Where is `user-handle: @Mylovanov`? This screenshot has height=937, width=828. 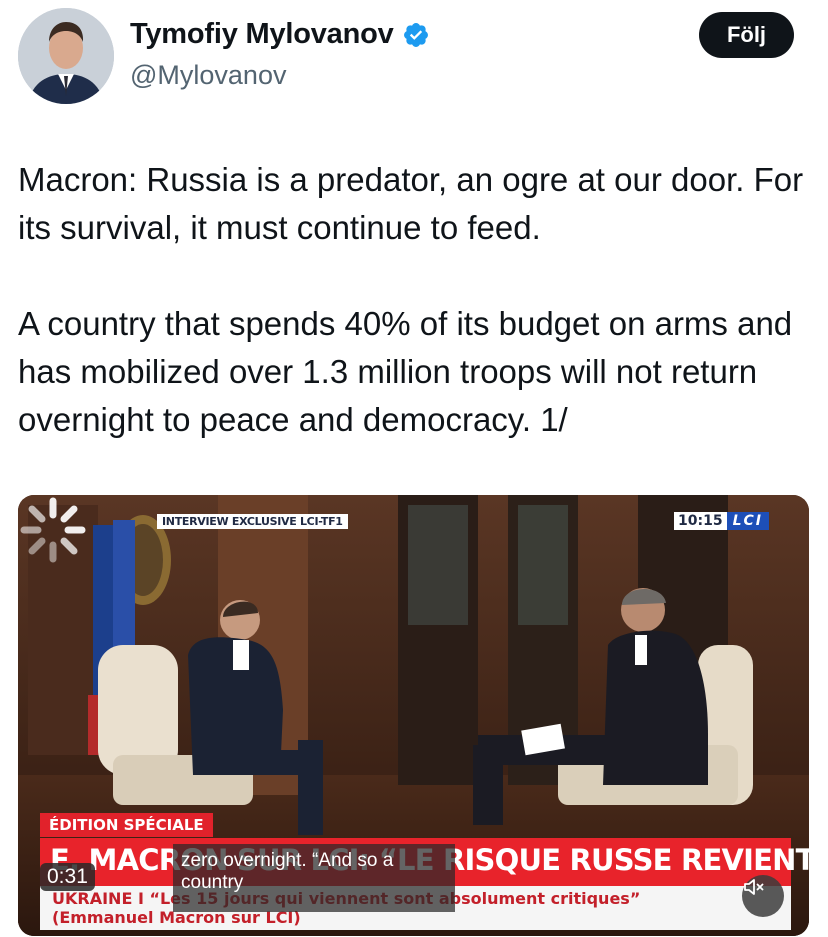
user-handle: @Mylovanov is located at coordinates (208, 75).